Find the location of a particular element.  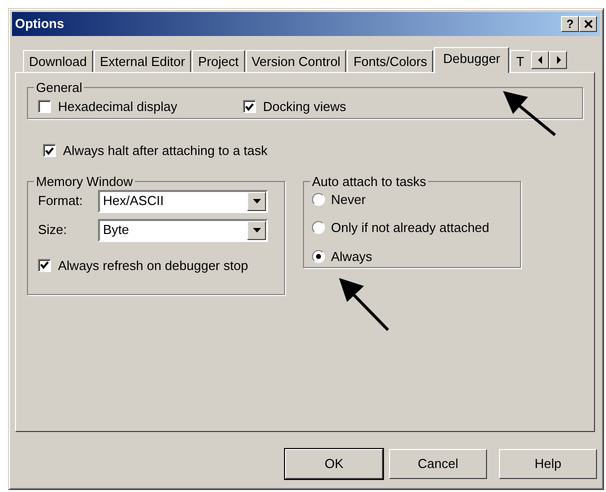

radio-label: Always is located at coordinates (351, 256).